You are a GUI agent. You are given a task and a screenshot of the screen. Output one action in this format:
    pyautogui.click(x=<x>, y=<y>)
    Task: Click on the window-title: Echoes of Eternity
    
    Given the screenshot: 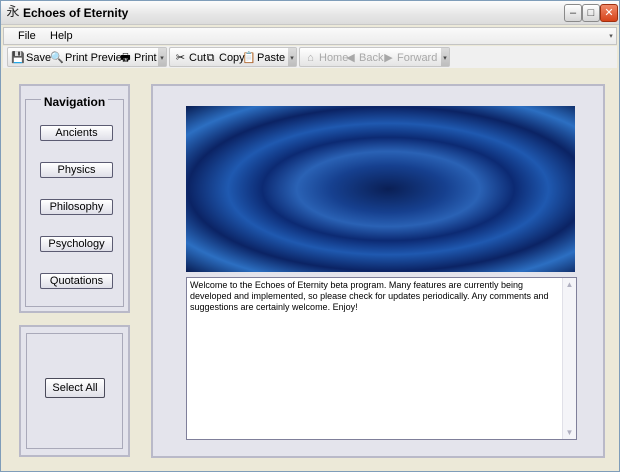 What is the action you would take?
    pyautogui.click(x=76, y=13)
    